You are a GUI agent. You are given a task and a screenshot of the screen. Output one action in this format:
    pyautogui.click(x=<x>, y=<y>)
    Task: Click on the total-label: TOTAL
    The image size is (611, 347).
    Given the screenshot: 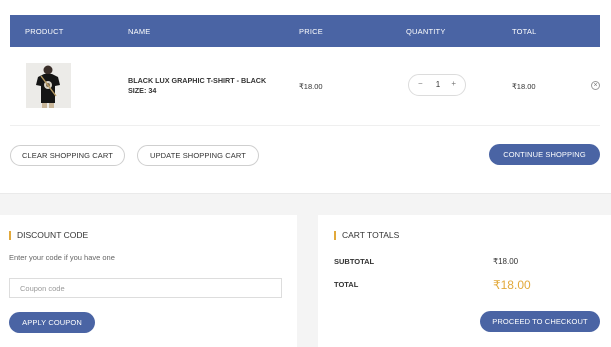 What is the action you would take?
    pyautogui.click(x=346, y=284)
    